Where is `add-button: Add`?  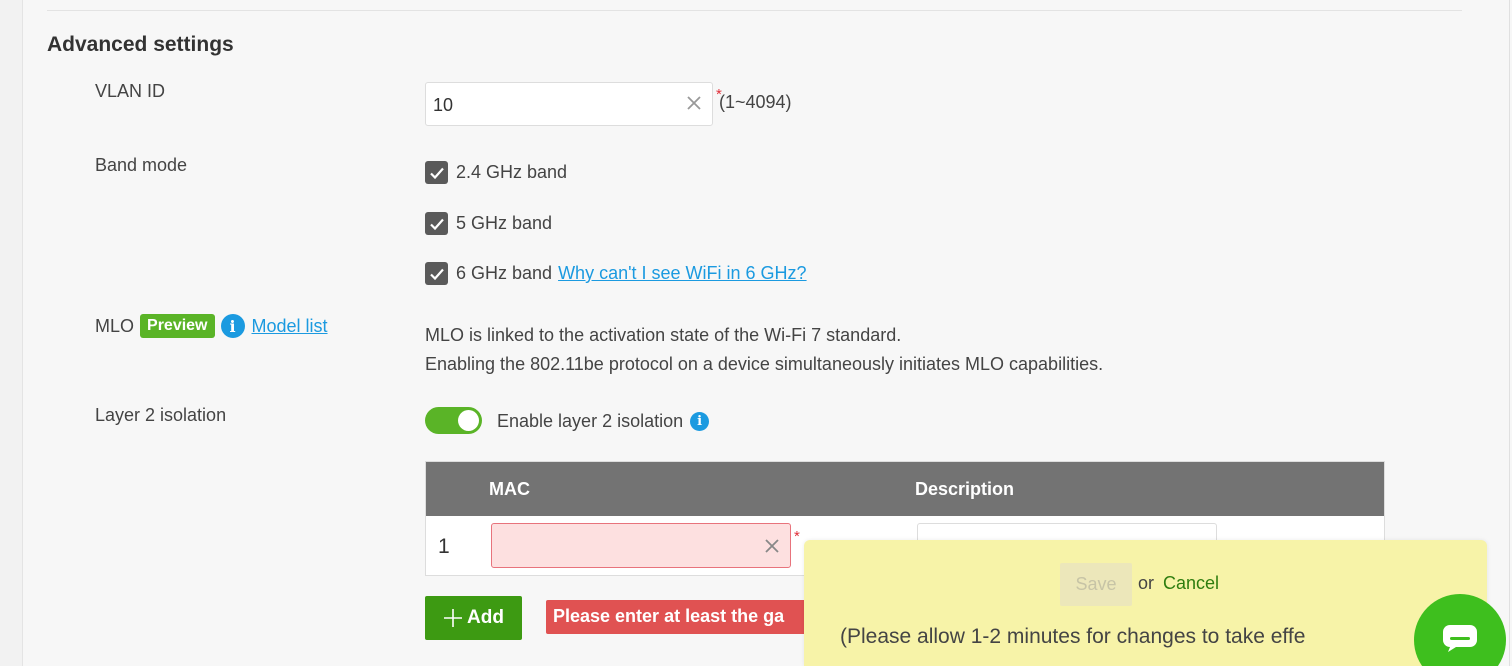 add-button: Add is located at coordinates (473, 618).